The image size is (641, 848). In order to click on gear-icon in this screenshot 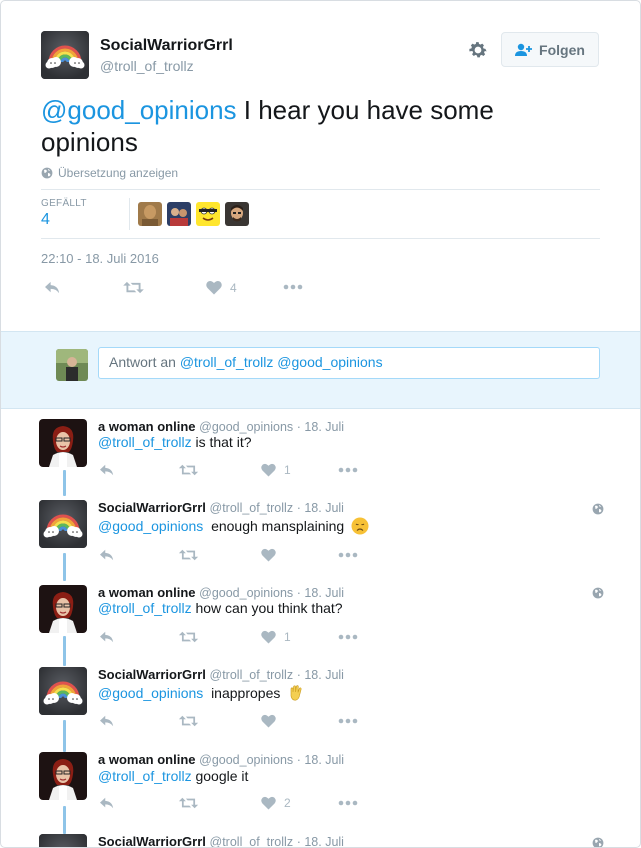, I will do `click(478, 50)`.